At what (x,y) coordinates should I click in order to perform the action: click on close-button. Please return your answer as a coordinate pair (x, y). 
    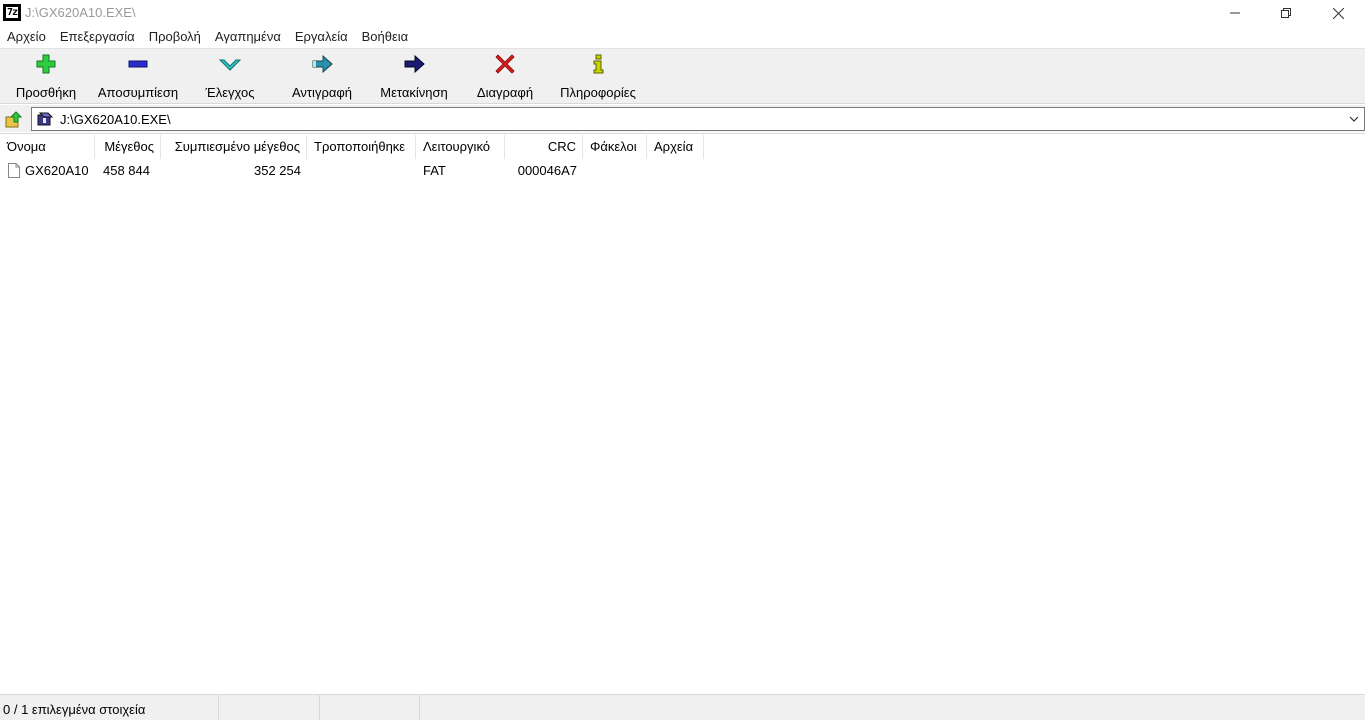
    Looking at the image, I should click on (1338, 13).